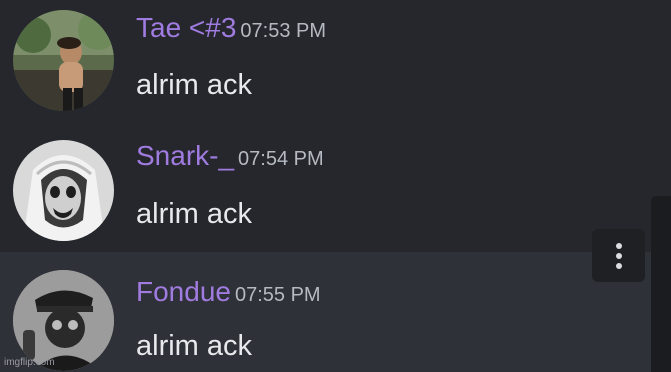 The image size is (671, 372). I want to click on message-header: Snark-_ 07:54 PM, so click(230, 156).